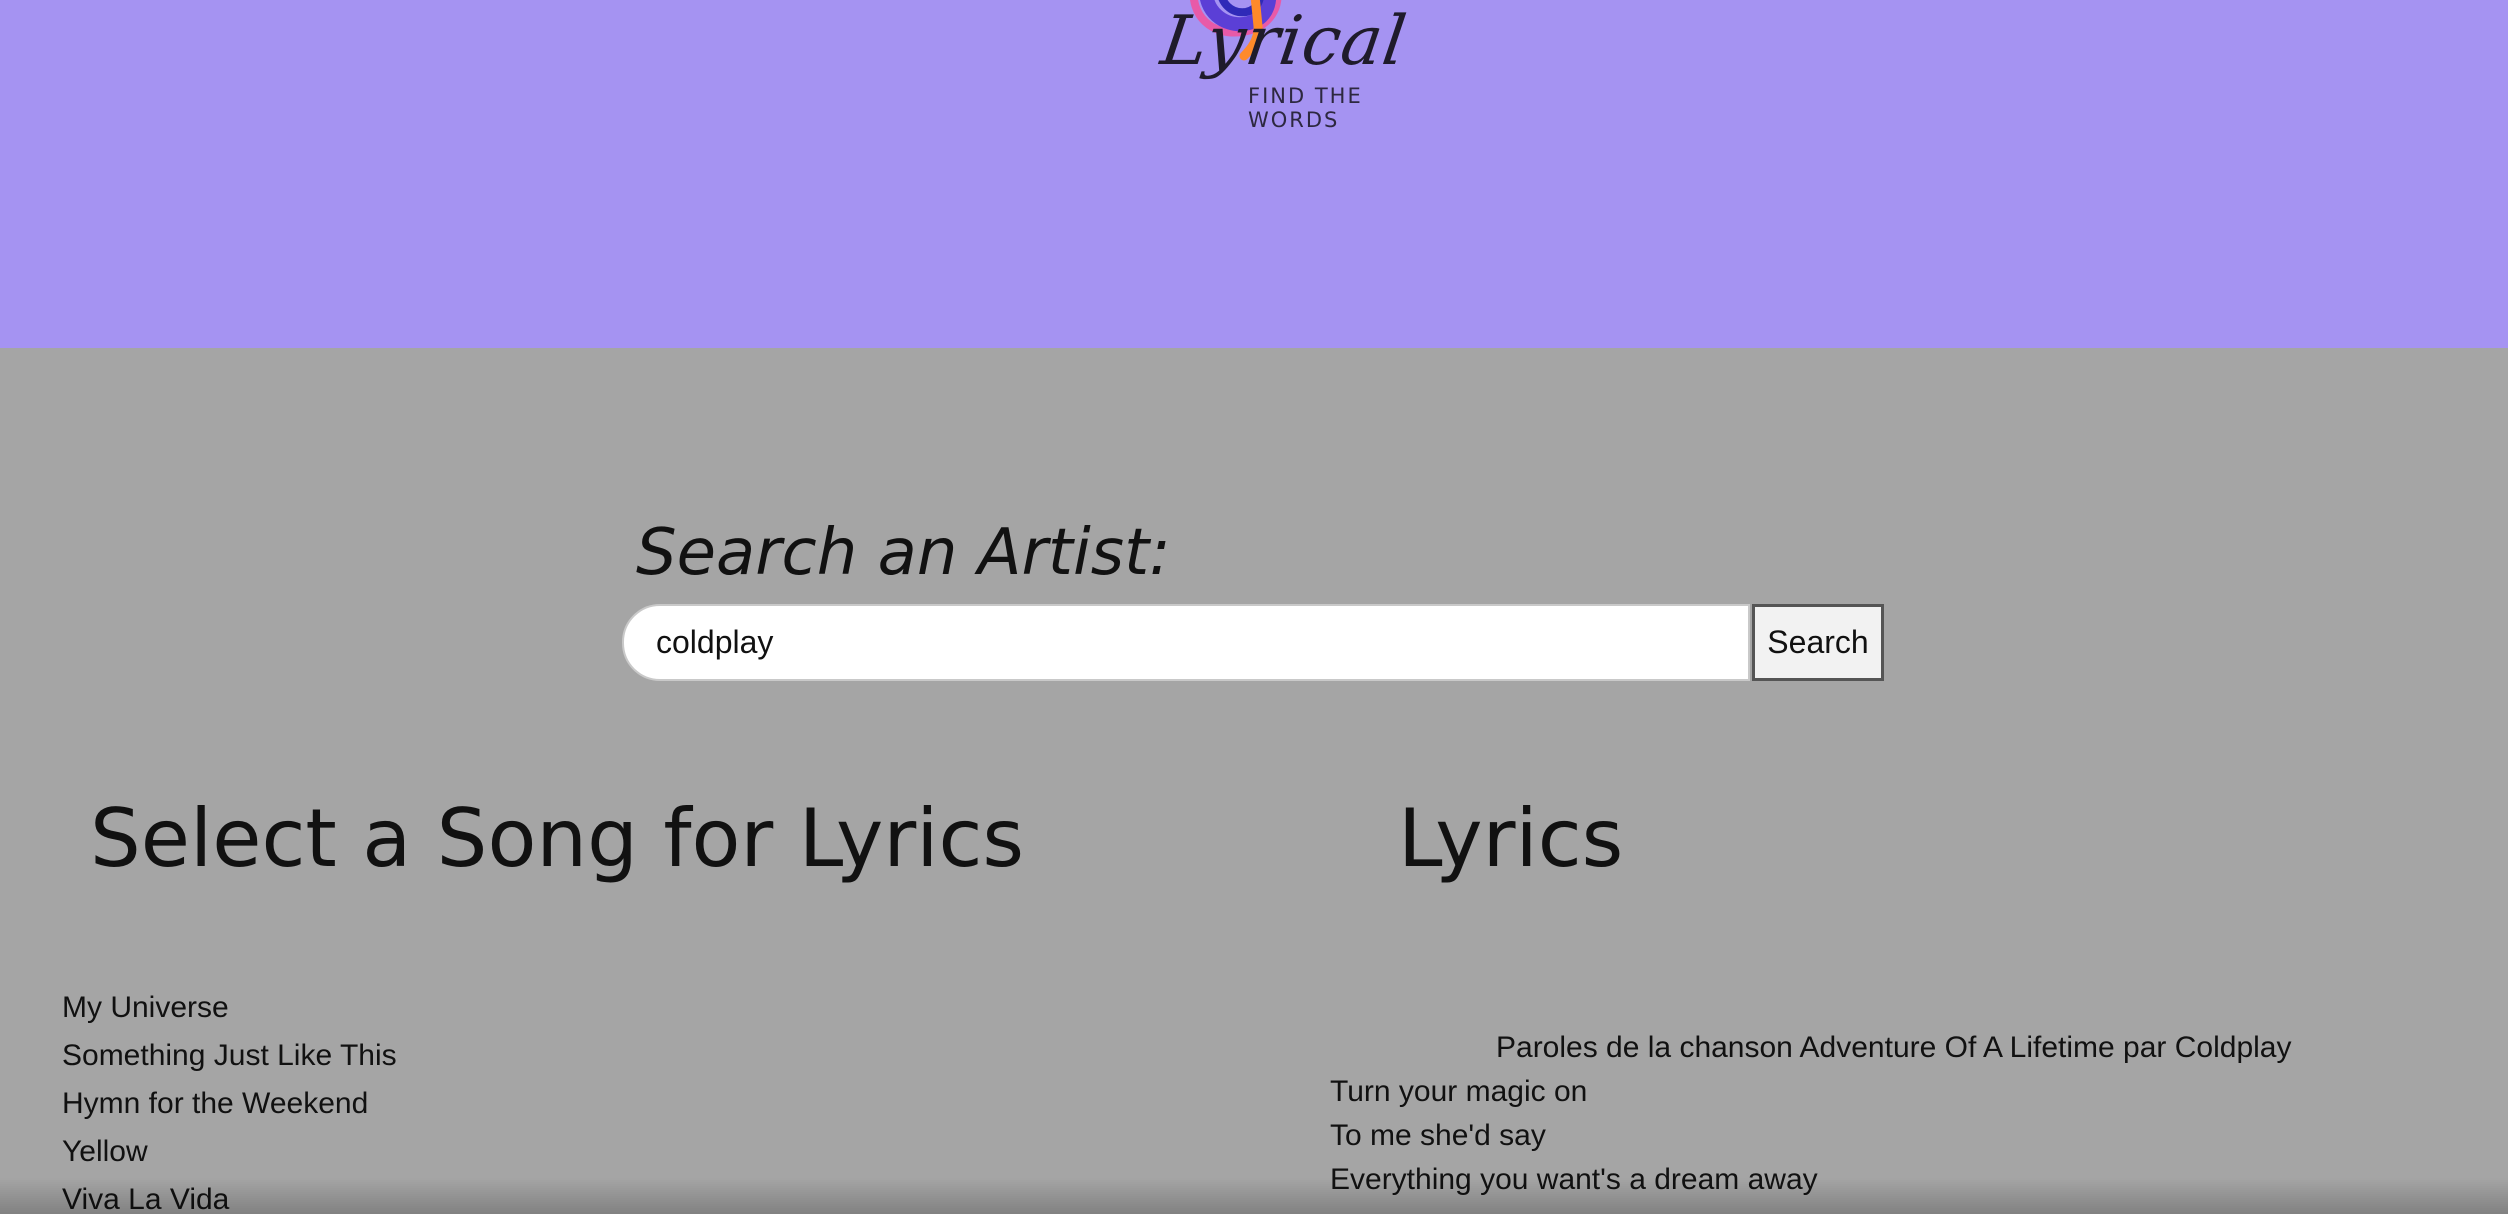 This screenshot has width=2508, height=1214. Describe the element at coordinates (1284, 41) in the screenshot. I see `logo-wordmark: Lyrical` at that location.